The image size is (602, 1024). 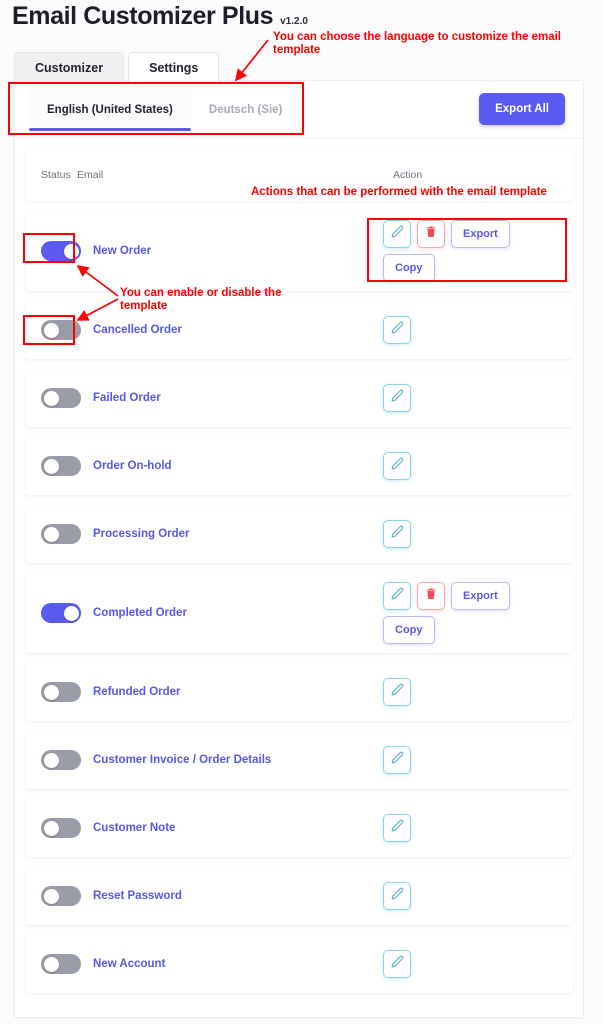 I want to click on table-row: New Order Export Copy, so click(x=299, y=251).